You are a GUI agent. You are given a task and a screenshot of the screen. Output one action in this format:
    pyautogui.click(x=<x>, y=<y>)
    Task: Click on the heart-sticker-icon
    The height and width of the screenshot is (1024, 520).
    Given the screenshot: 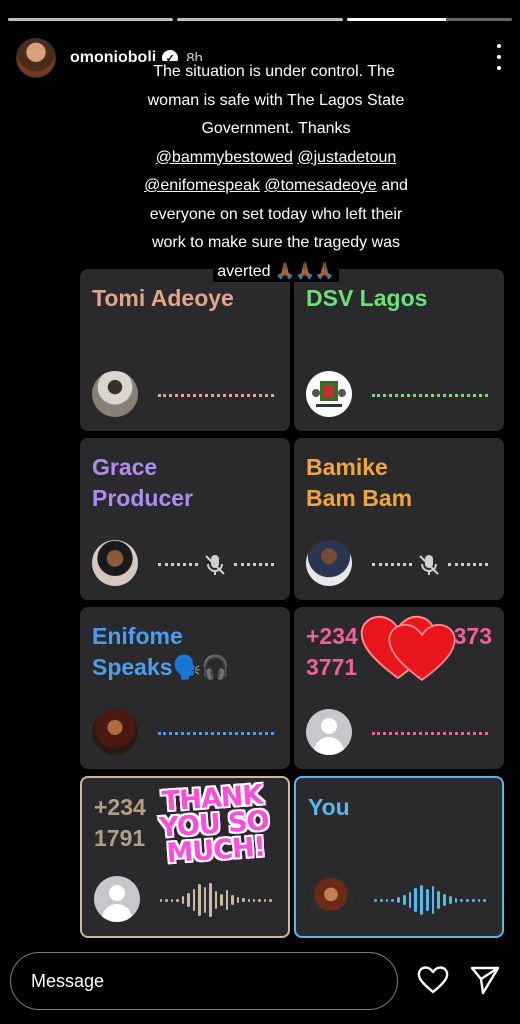 What is the action you would take?
    pyautogui.click(x=422, y=653)
    